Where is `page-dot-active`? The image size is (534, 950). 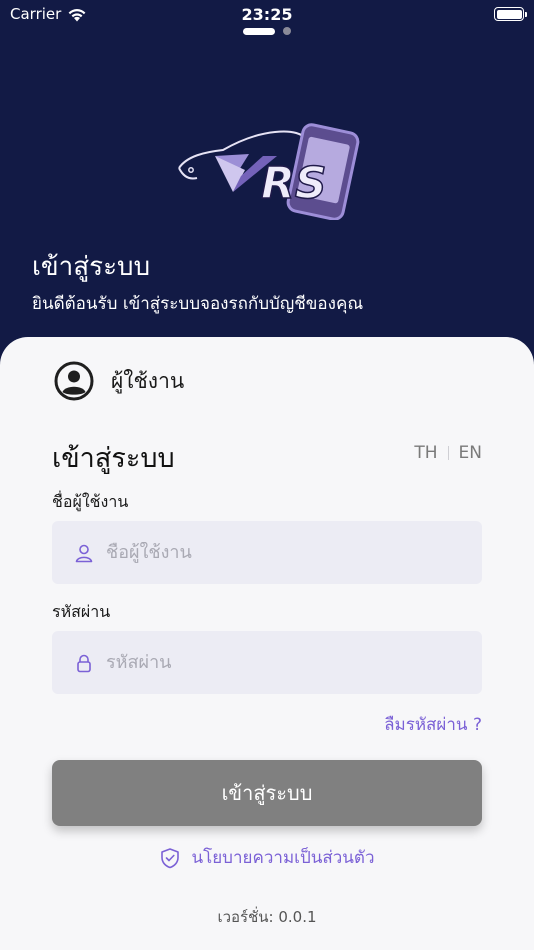 page-dot-active is located at coordinates (259, 31).